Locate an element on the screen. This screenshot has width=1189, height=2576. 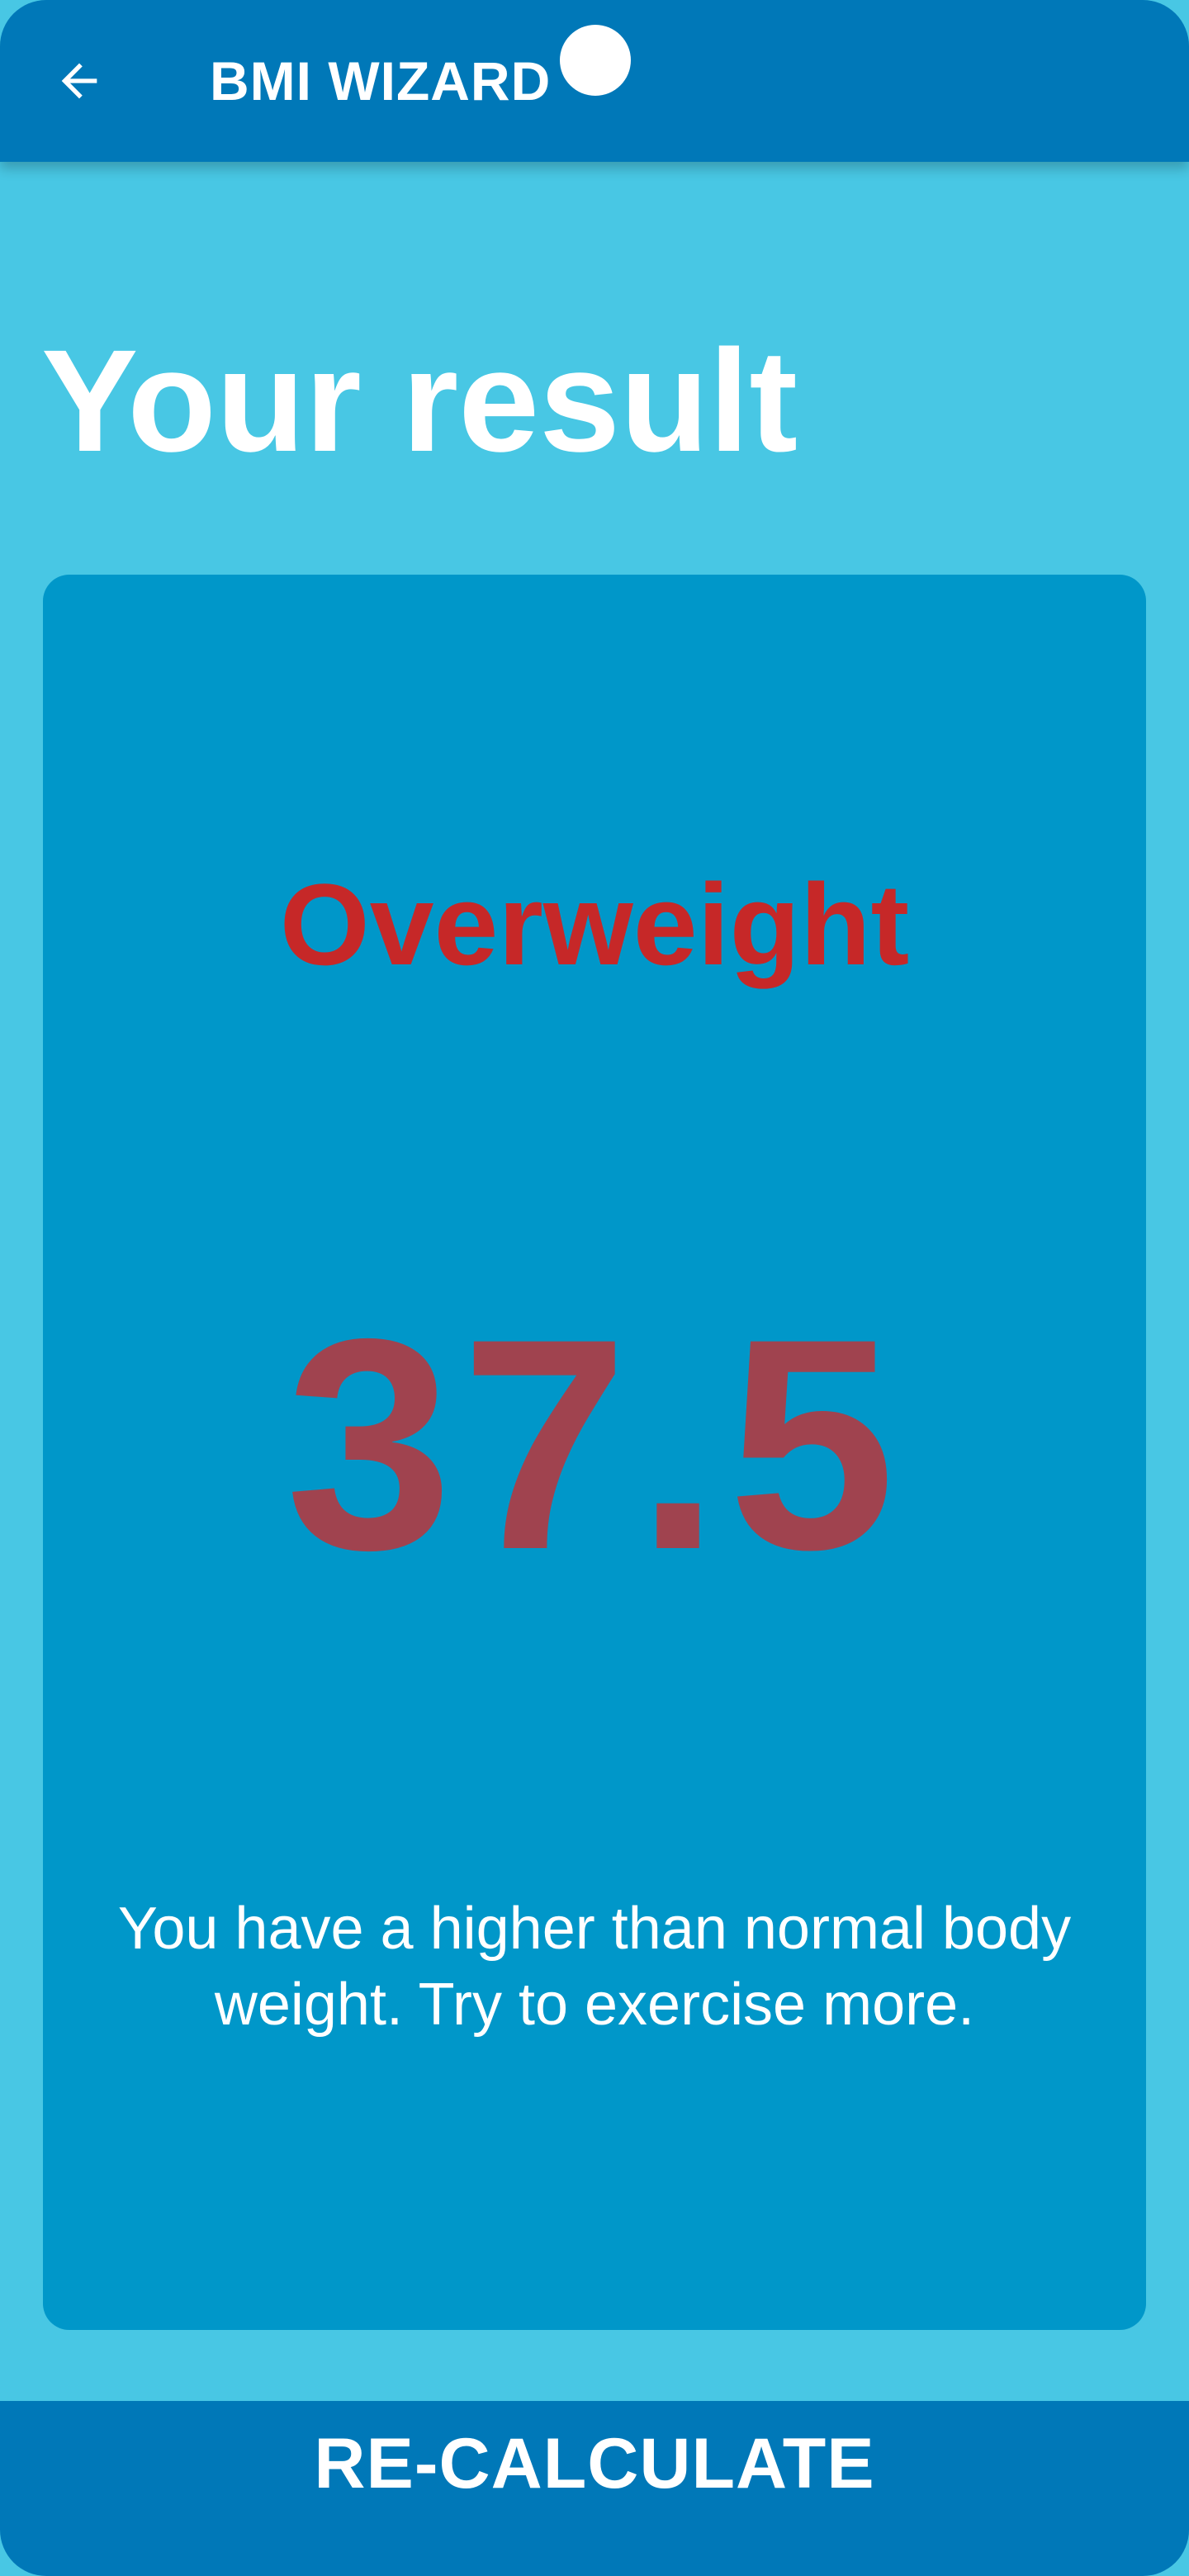
back-button is located at coordinates (79, 81).